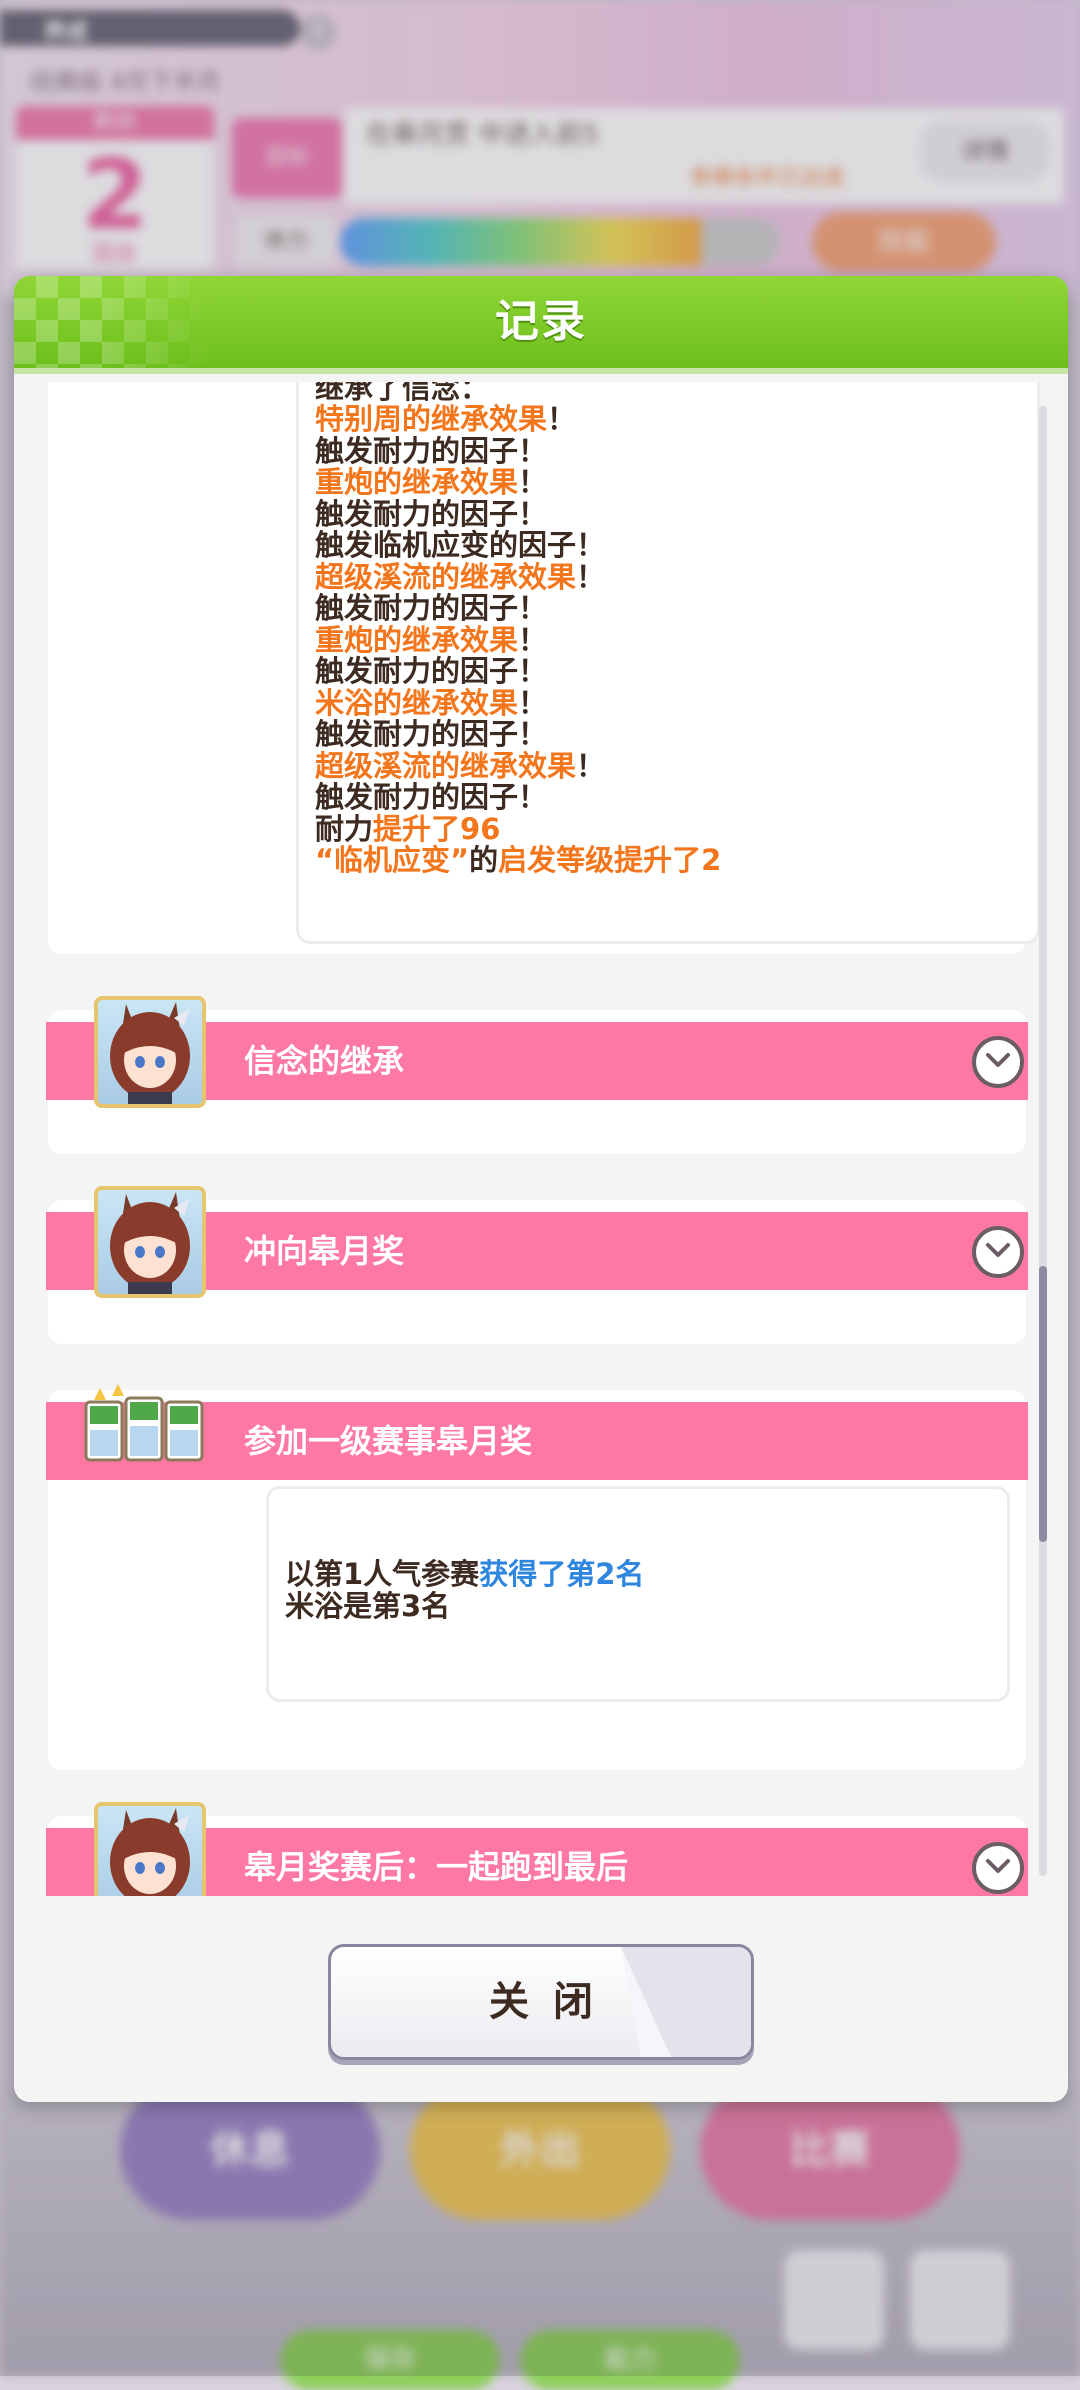 Image resolution: width=1080 pixels, height=2390 pixels. I want to click on log-text-segment: 获得了第2名, so click(562, 1574).